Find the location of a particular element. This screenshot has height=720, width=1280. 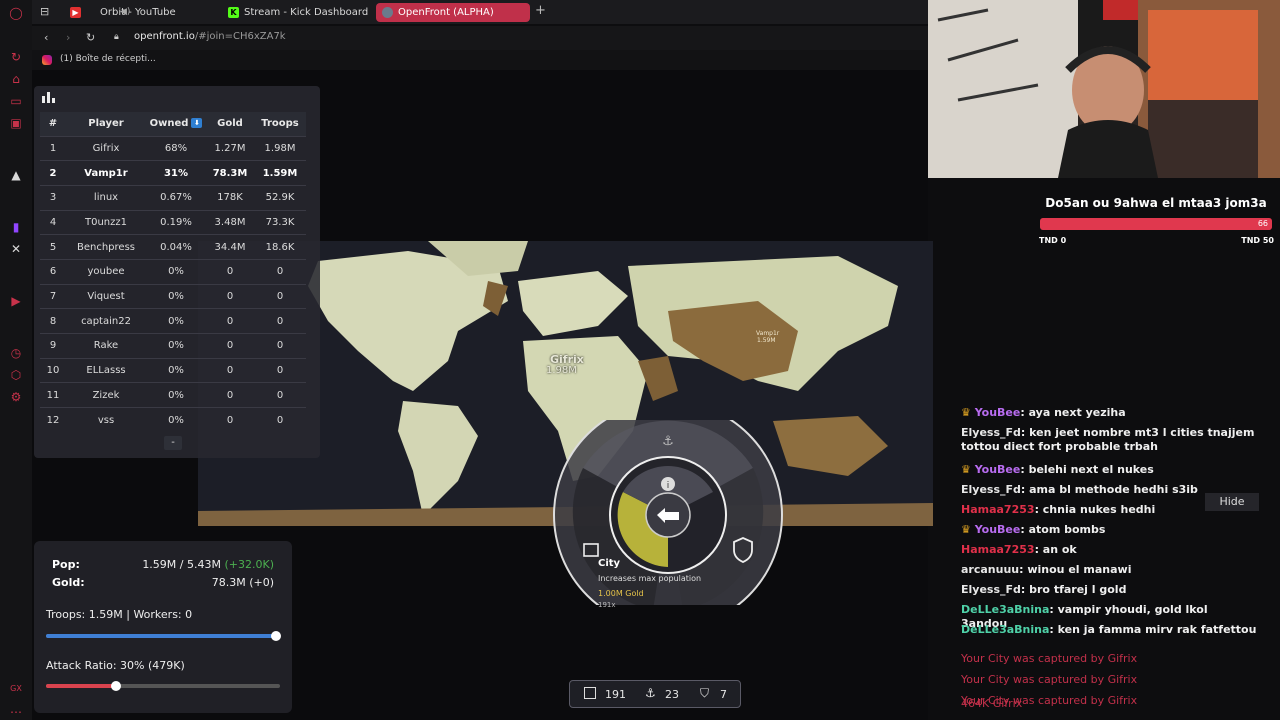

leaderboard-row: 9 Rake 0% 0 0 is located at coordinates (173, 346).